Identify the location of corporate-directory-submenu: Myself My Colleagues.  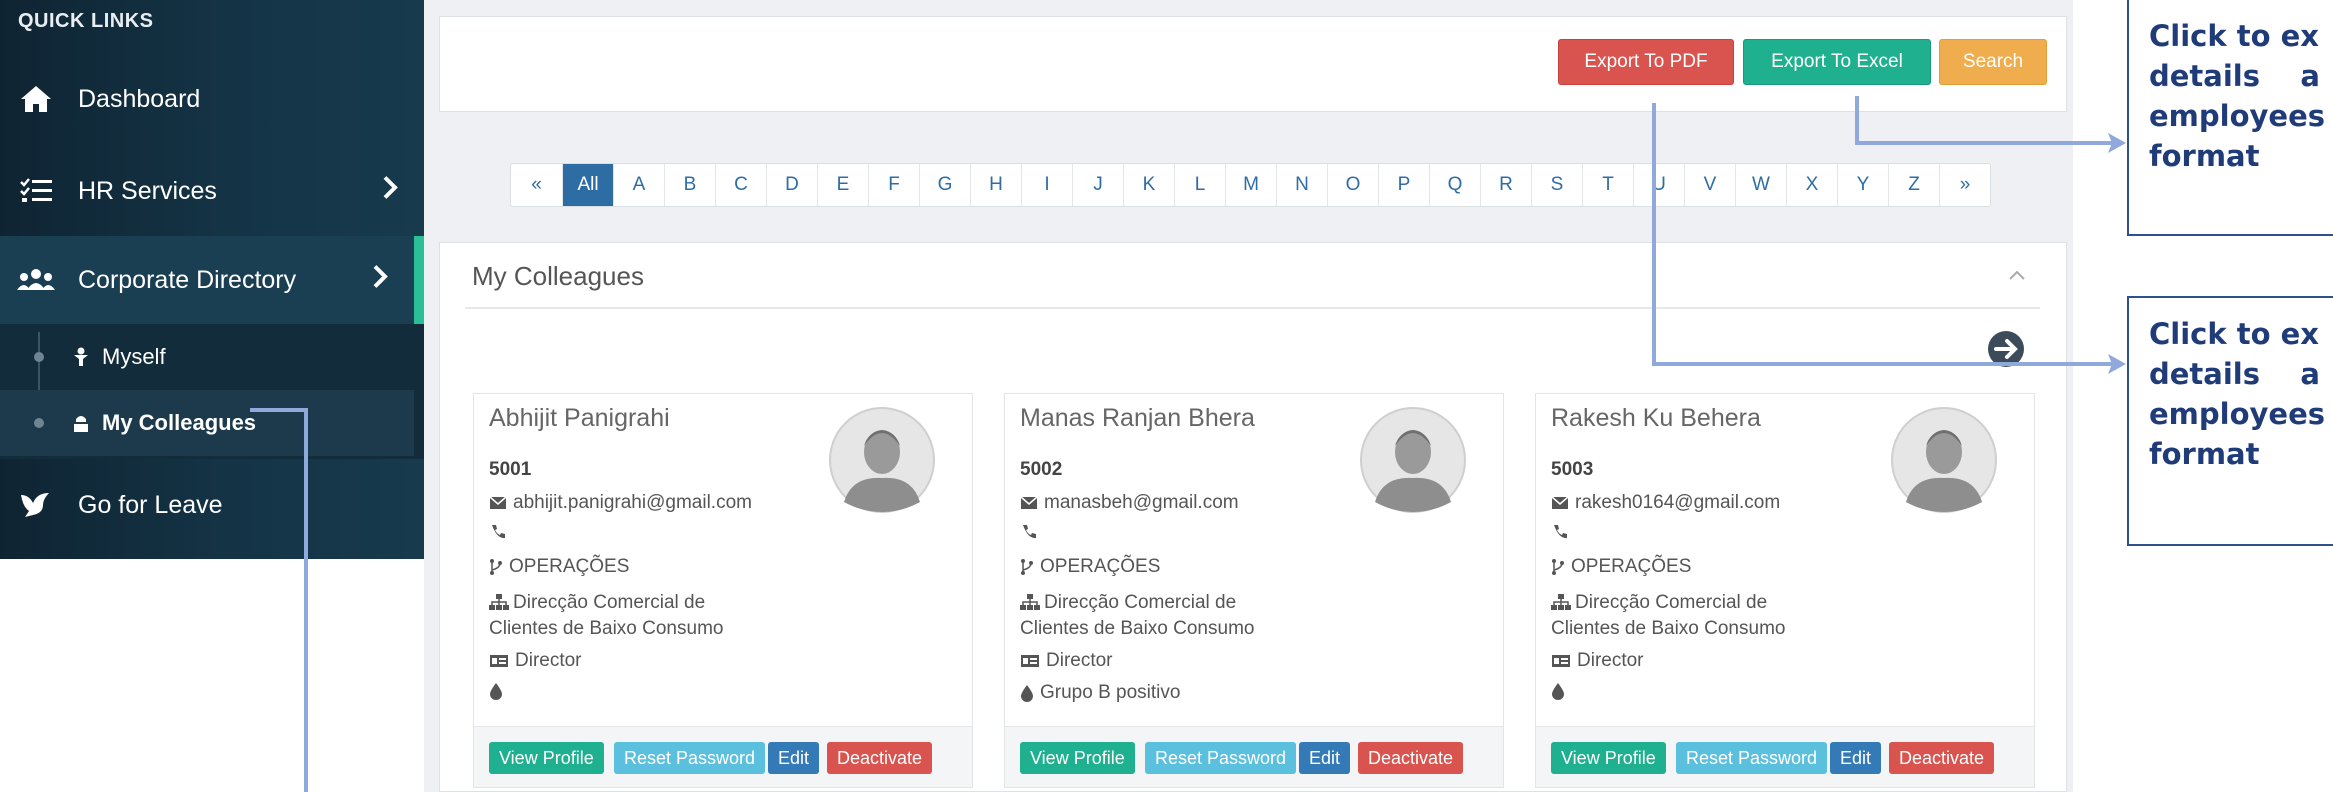
(212, 391).